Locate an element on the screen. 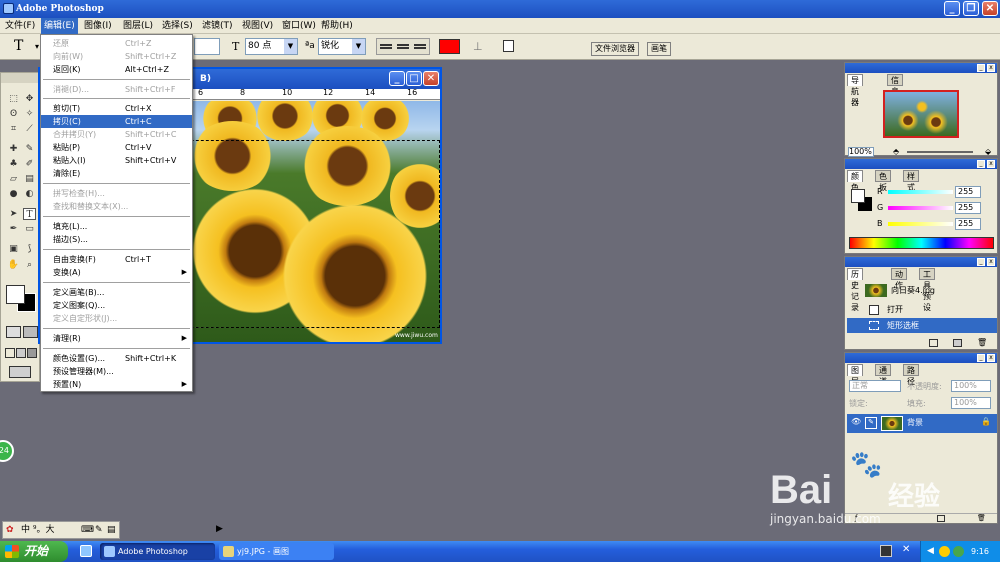 Image resolution: width=1000 pixels, height=562 pixels. clock: 9:16 is located at coordinates (980, 551).